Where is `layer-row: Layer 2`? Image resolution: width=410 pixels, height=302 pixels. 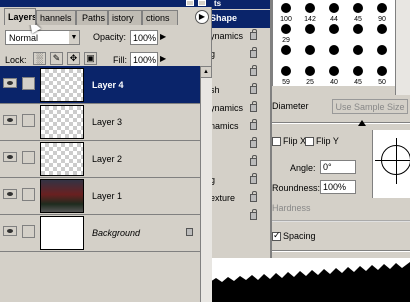
layer-row: Layer 2 is located at coordinates (100, 159).